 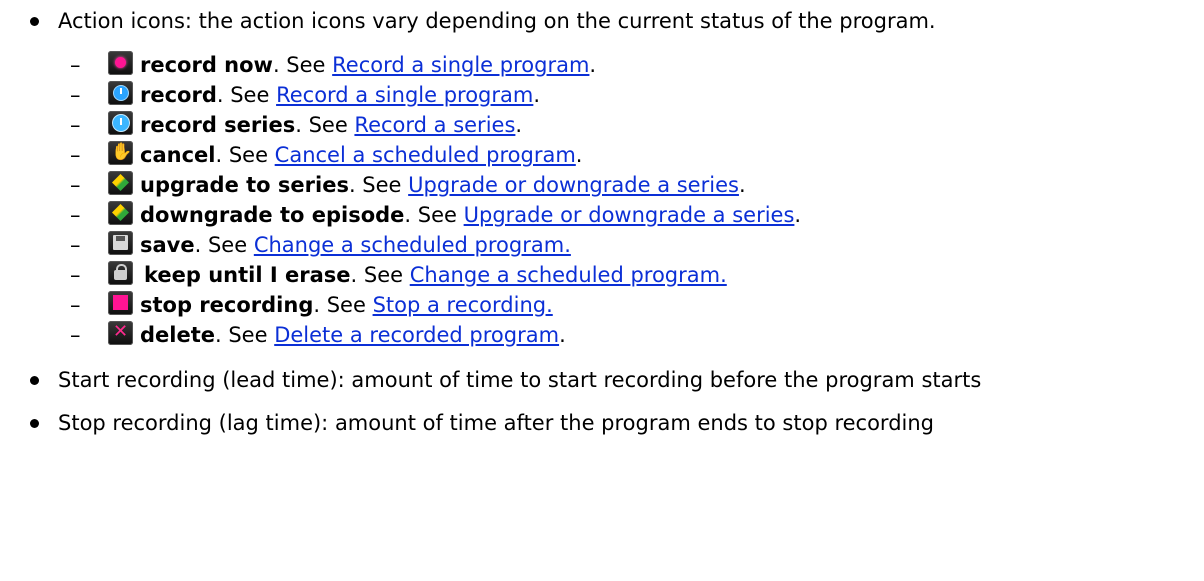 What do you see at coordinates (206, 65) in the screenshot?
I see `action-name: record now` at bounding box center [206, 65].